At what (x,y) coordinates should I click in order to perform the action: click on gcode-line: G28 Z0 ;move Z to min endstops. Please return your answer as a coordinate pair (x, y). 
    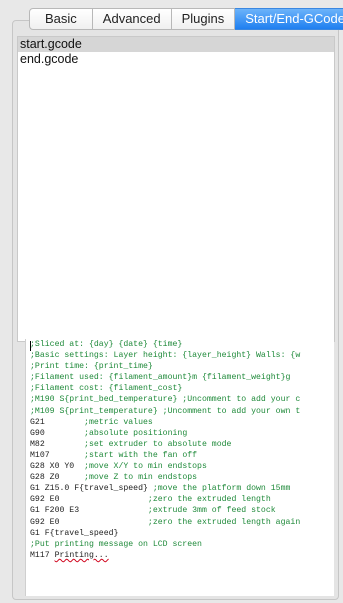
    Looking at the image, I should click on (180, 477).